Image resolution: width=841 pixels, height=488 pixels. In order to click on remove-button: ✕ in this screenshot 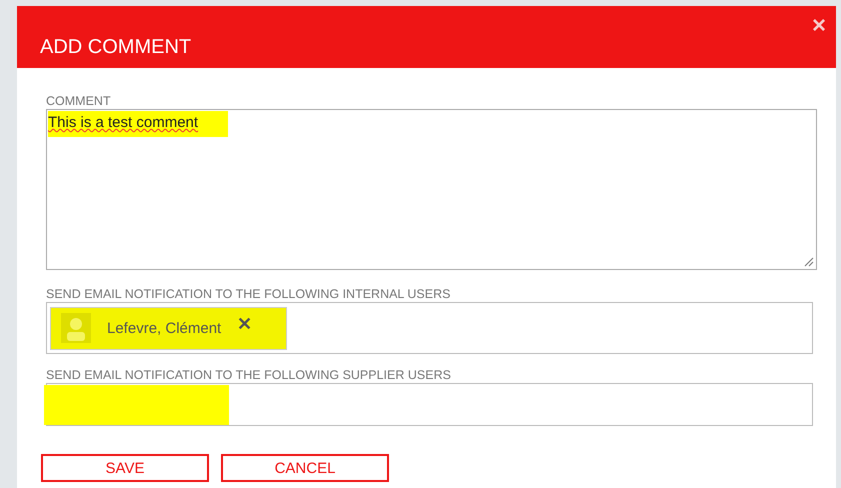, I will do `click(244, 324)`.